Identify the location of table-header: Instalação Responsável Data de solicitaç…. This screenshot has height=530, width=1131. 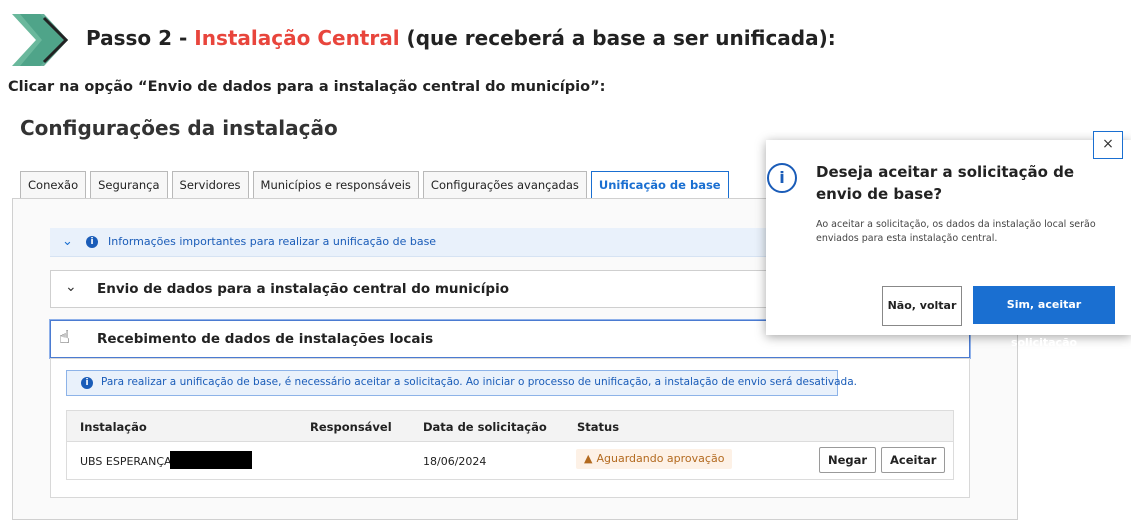
(510, 426).